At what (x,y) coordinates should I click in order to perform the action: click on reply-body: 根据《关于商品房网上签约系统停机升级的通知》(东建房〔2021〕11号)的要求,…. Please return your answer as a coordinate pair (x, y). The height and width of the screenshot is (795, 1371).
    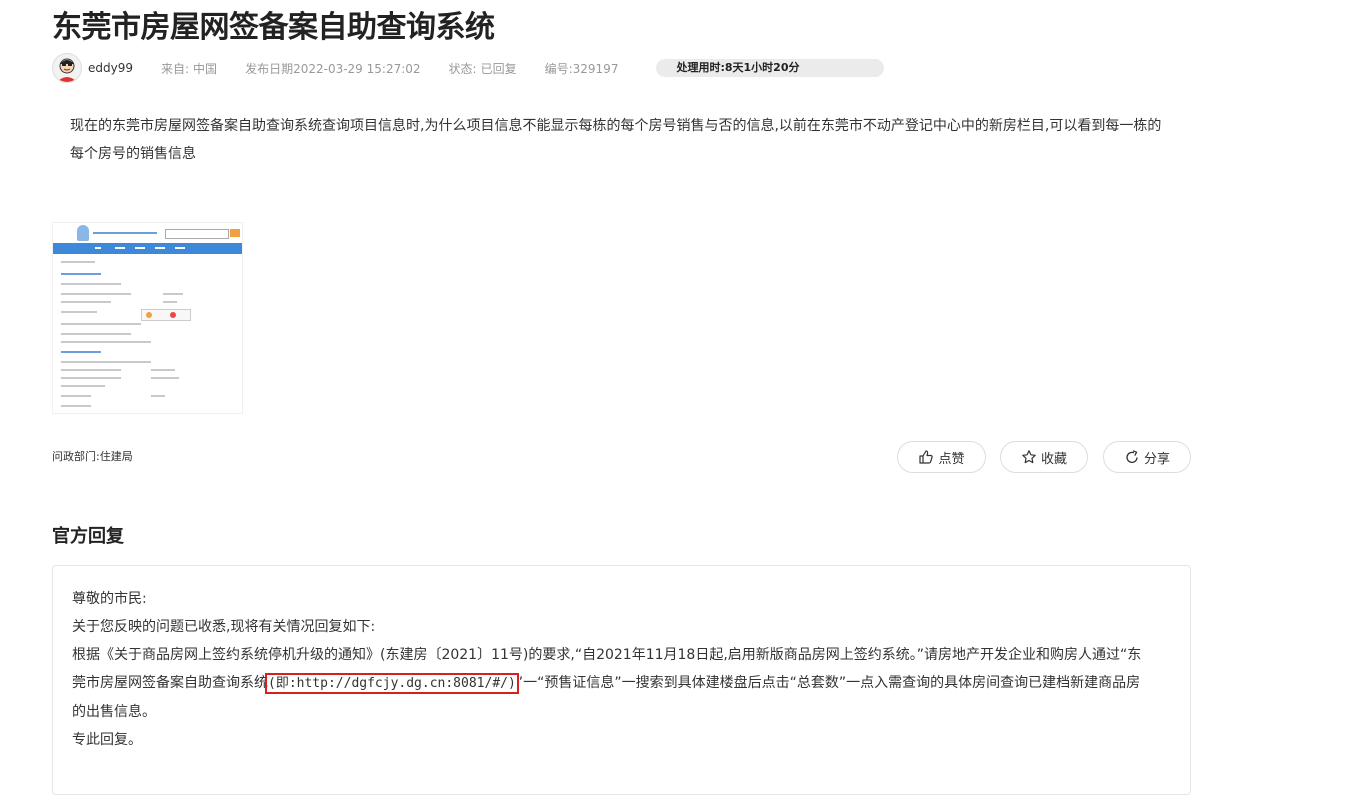
    Looking at the image, I should click on (607, 683).